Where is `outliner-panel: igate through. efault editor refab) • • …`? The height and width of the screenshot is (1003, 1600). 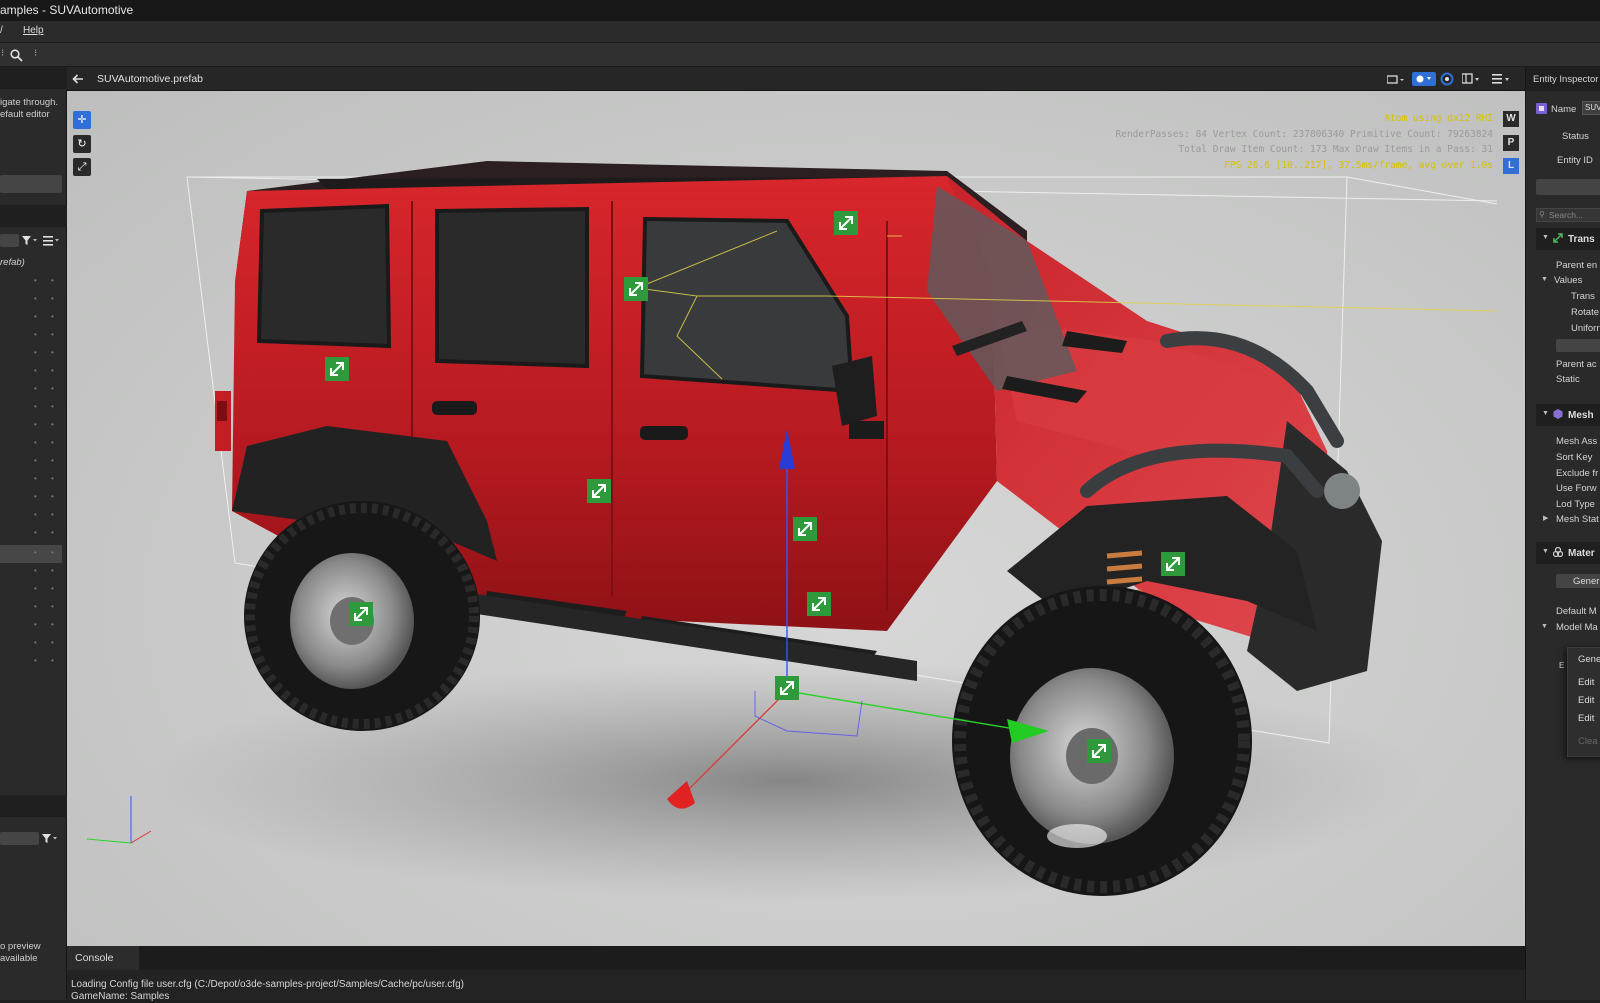
outliner-panel: igate through. efault editor refab) • • … is located at coordinates (33, 533).